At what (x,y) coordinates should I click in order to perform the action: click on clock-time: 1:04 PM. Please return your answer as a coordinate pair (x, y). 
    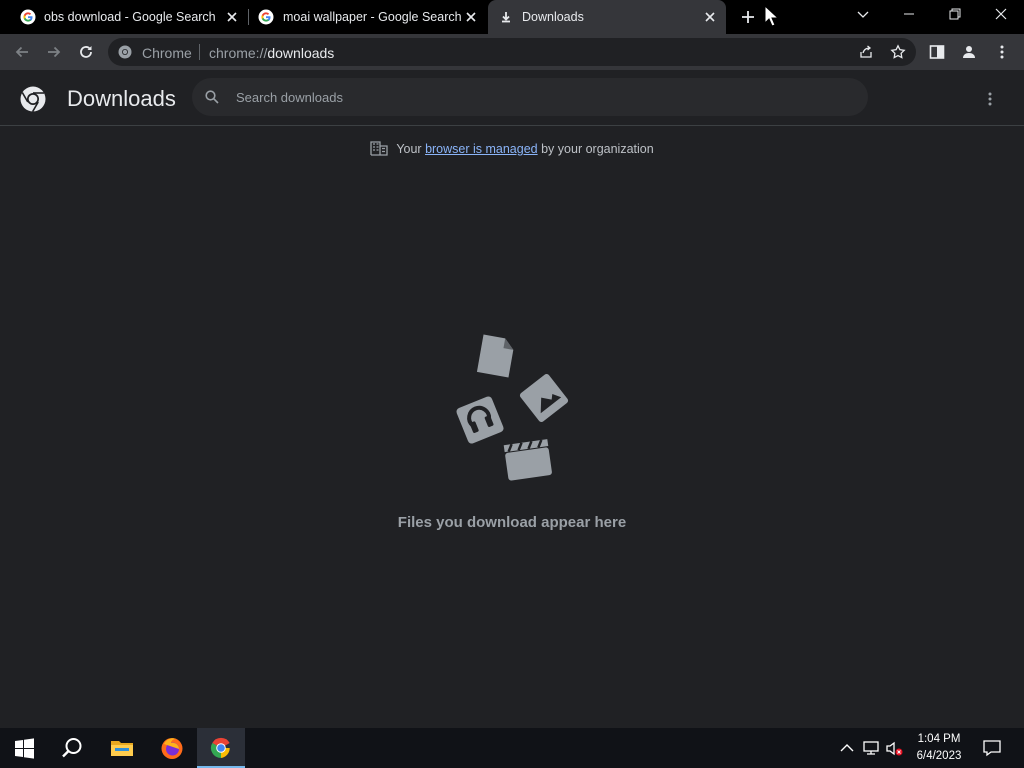
    Looking at the image, I should click on (939, 739).